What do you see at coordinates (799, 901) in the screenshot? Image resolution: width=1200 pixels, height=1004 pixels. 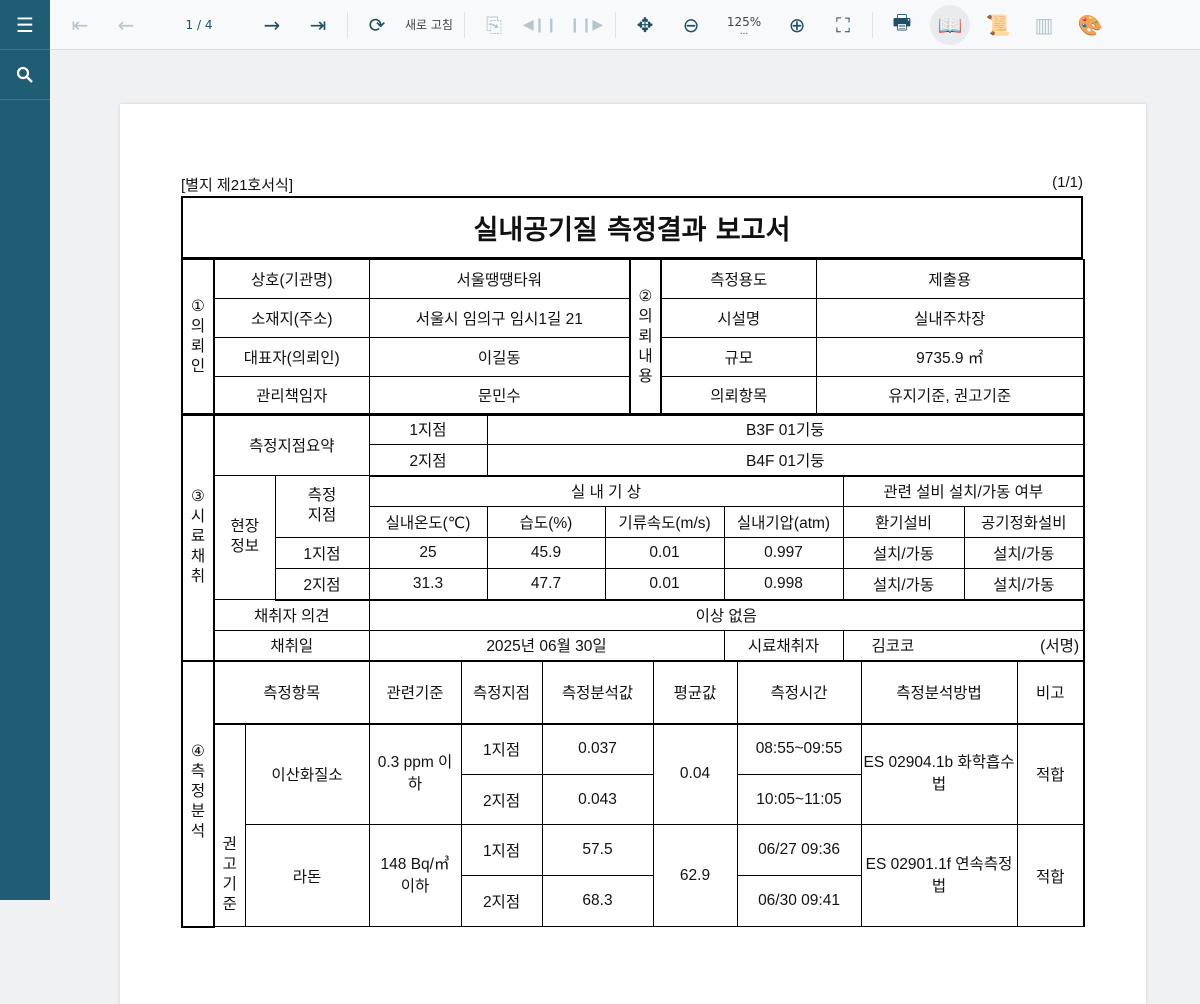 I see `time-cell: 06/30 09:41` at bounding box center [799, 901].